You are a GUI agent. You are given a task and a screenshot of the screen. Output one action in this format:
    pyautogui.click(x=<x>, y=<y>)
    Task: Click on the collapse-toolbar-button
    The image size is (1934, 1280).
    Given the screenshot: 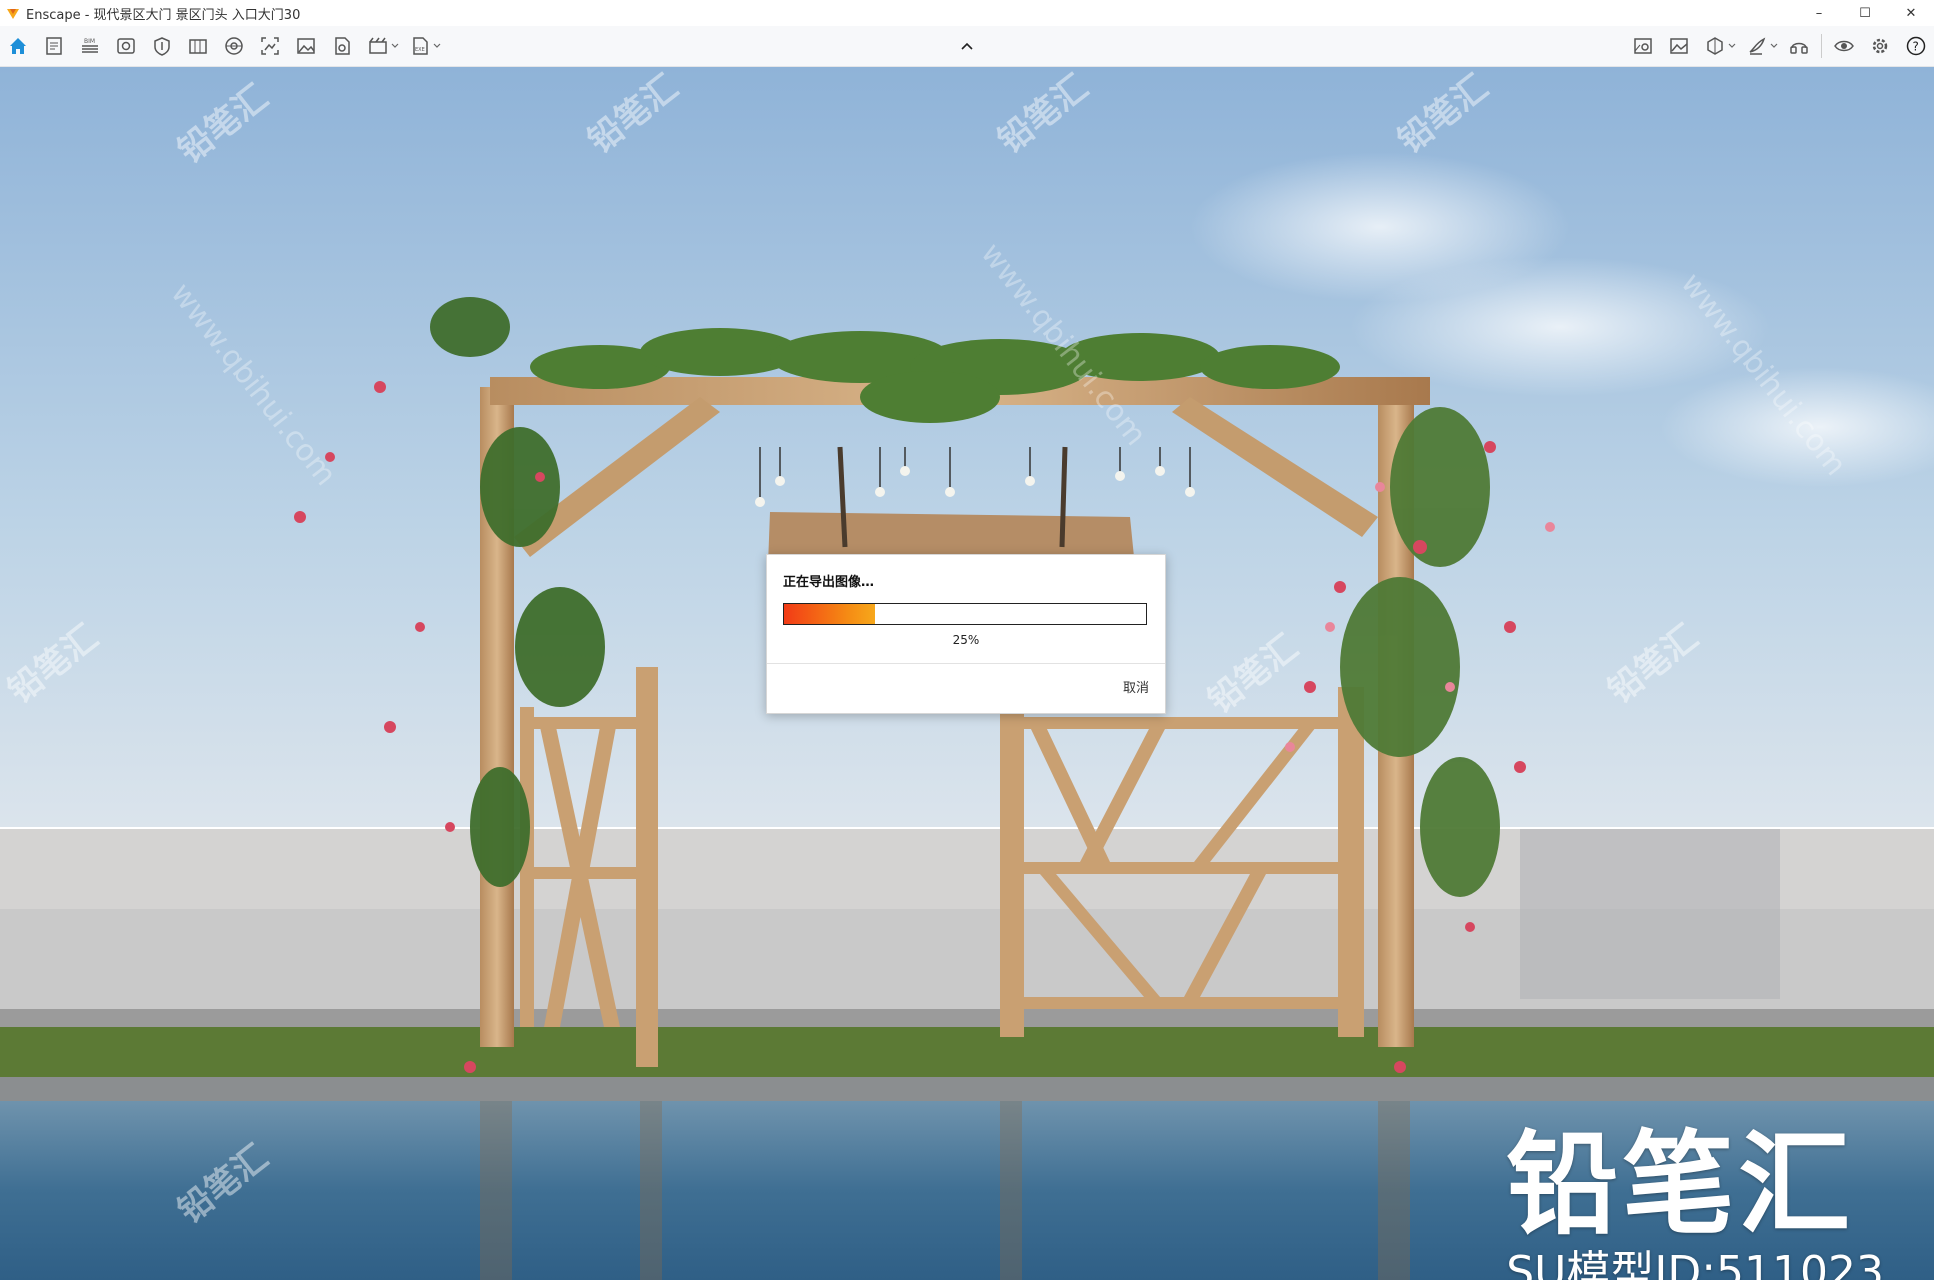 What is the action you would take?
    pyautogui.click(x=967, y=46)
    